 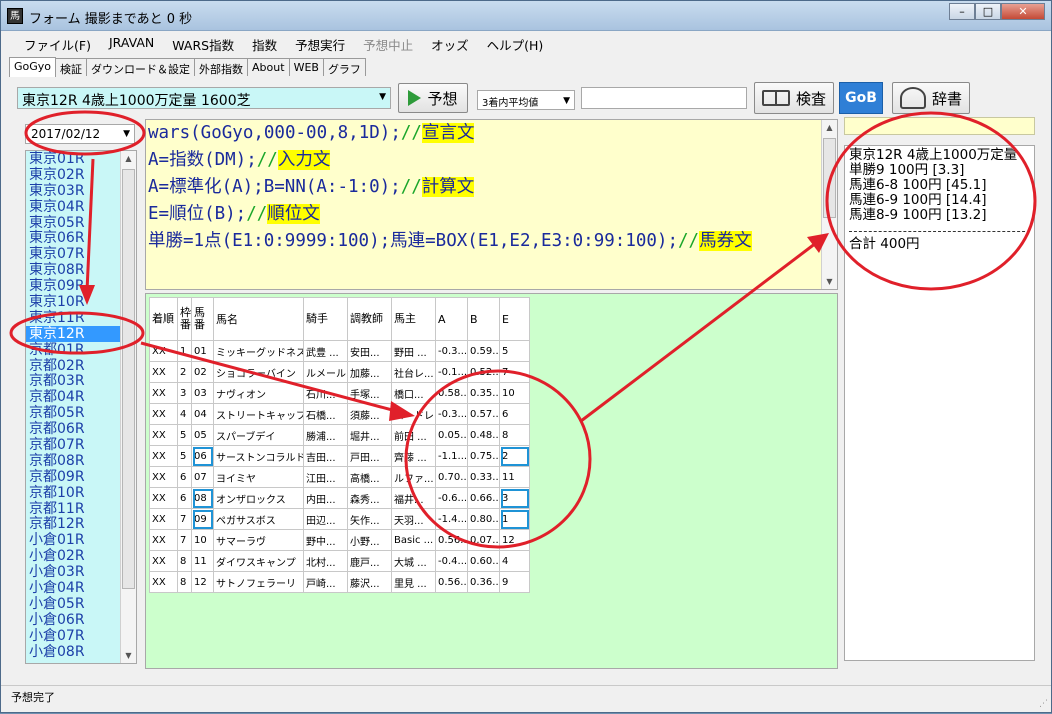 What do you see at coordinates (184, 498) in the screenshot?
I see `table-cell: 6` at bounding box center [184, 498].